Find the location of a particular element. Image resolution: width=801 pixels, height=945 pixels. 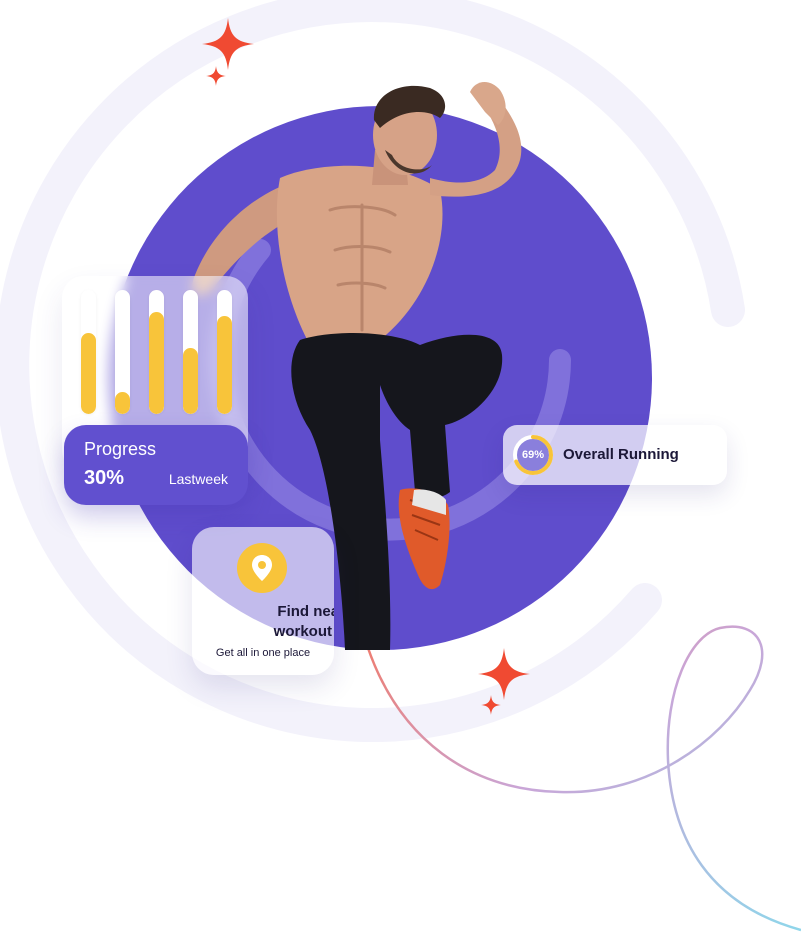

overall-running-card: 69% Overall Running is located at coordinates (615, 455).